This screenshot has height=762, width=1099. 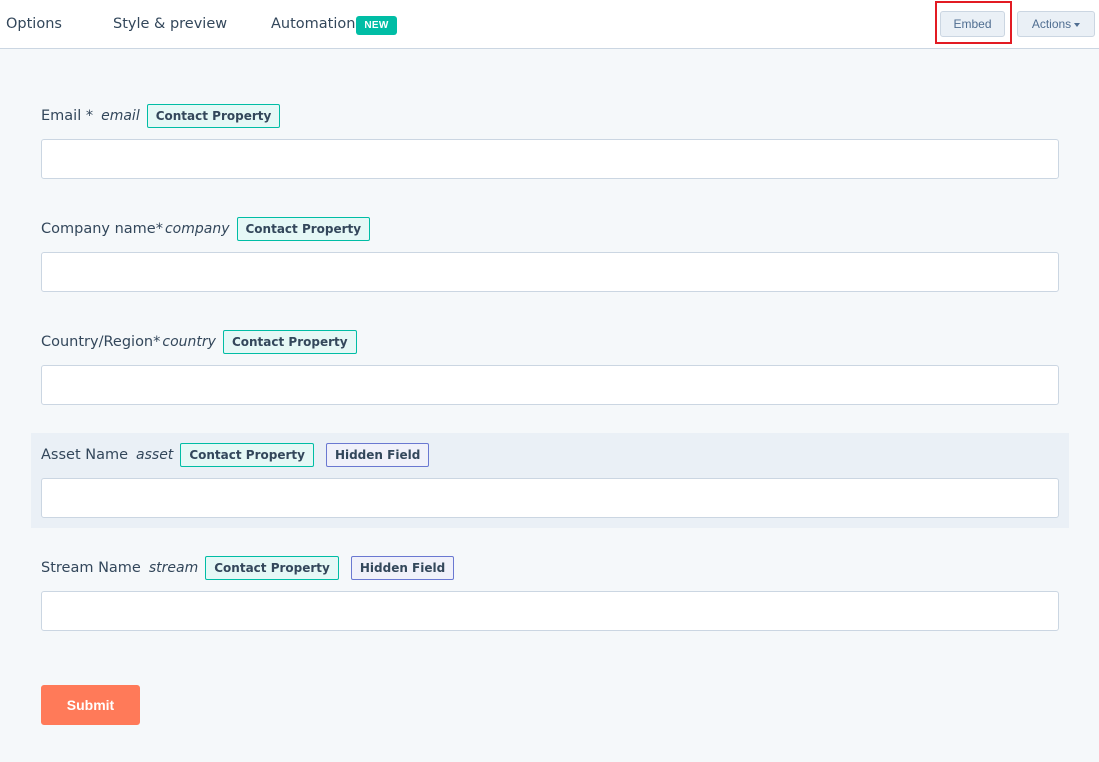 I want to click on field-property-name: country, so click(x=189, y=342).